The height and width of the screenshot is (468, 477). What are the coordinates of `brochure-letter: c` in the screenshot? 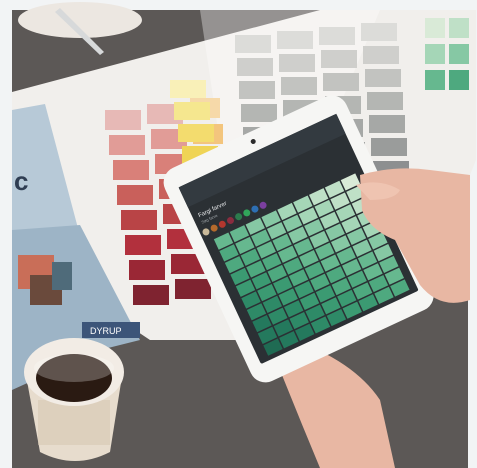 It's located at (21, 181).